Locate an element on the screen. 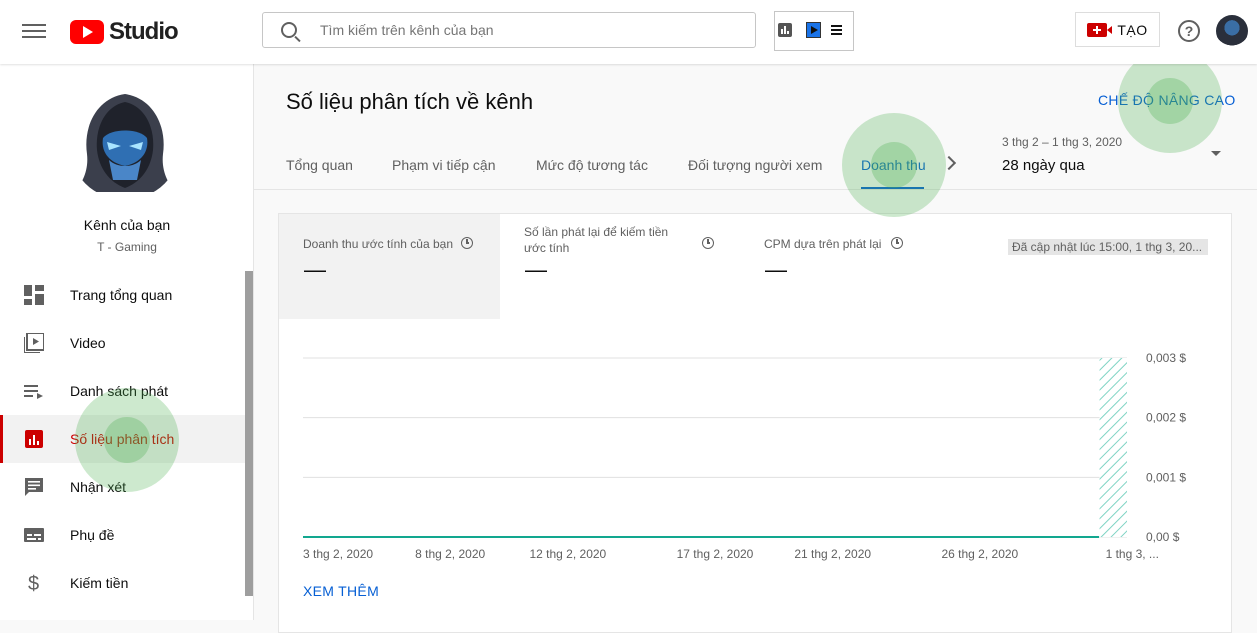 The height and width of the screenshot is (633, 1257). metric-estimated-revenue: Doanh thu ước tính của bạn — is located at coordinates (389, 266).